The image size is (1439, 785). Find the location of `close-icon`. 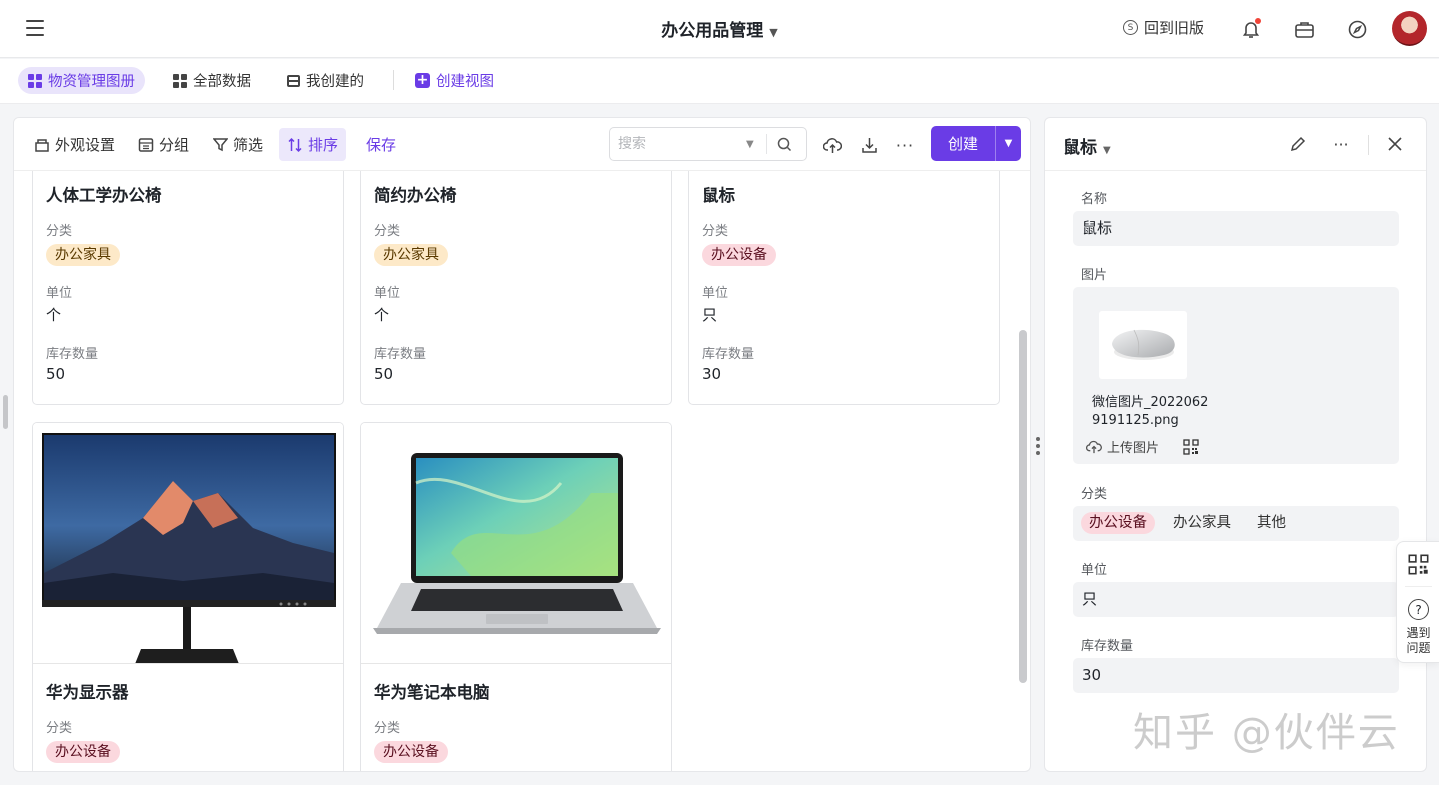

close-icon is located at coordinates (1395, 144).